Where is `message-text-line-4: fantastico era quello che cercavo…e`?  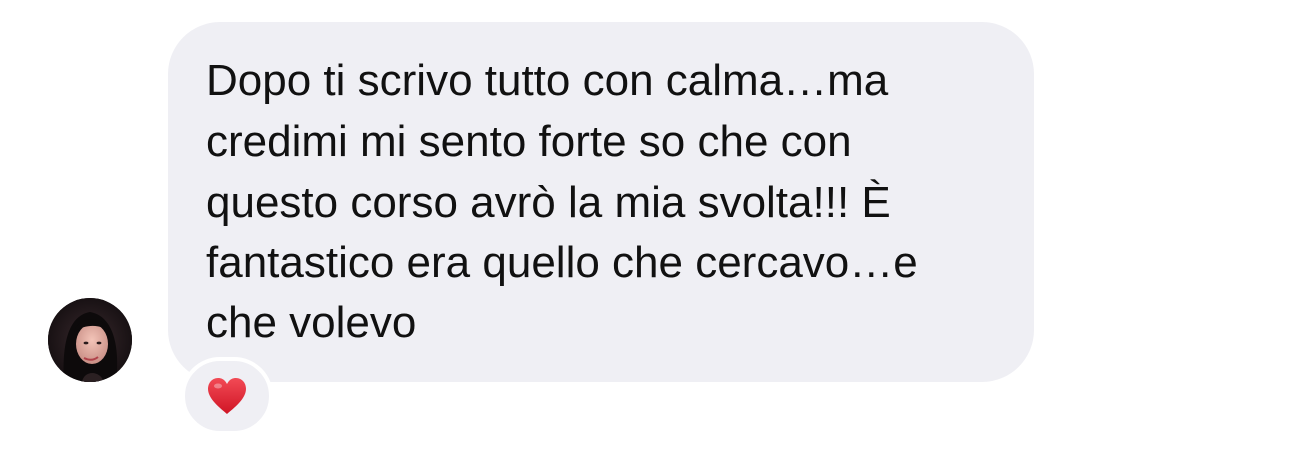
message-text-line-4: fantastico era quello che cercavo…e is located at coordinates (562, 262).